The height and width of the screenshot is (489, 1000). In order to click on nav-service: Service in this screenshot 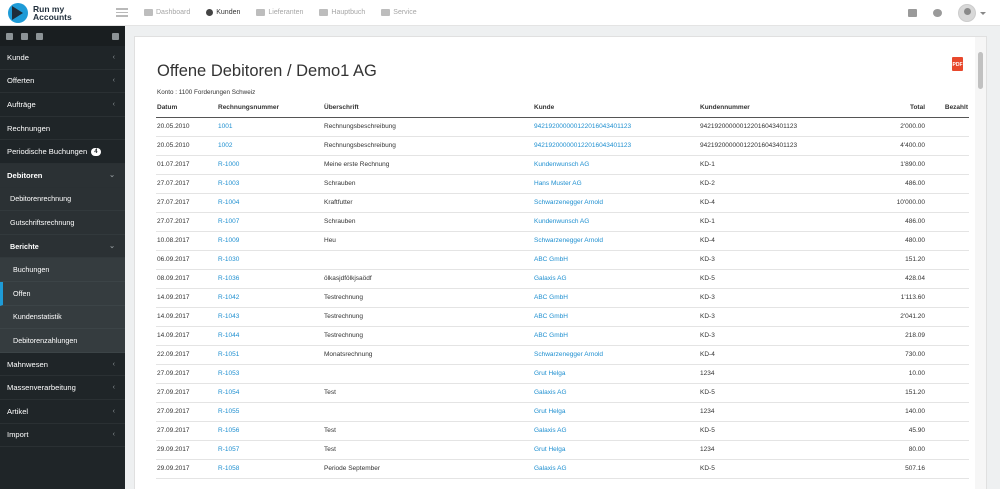, I will do `click(399, 12)`.